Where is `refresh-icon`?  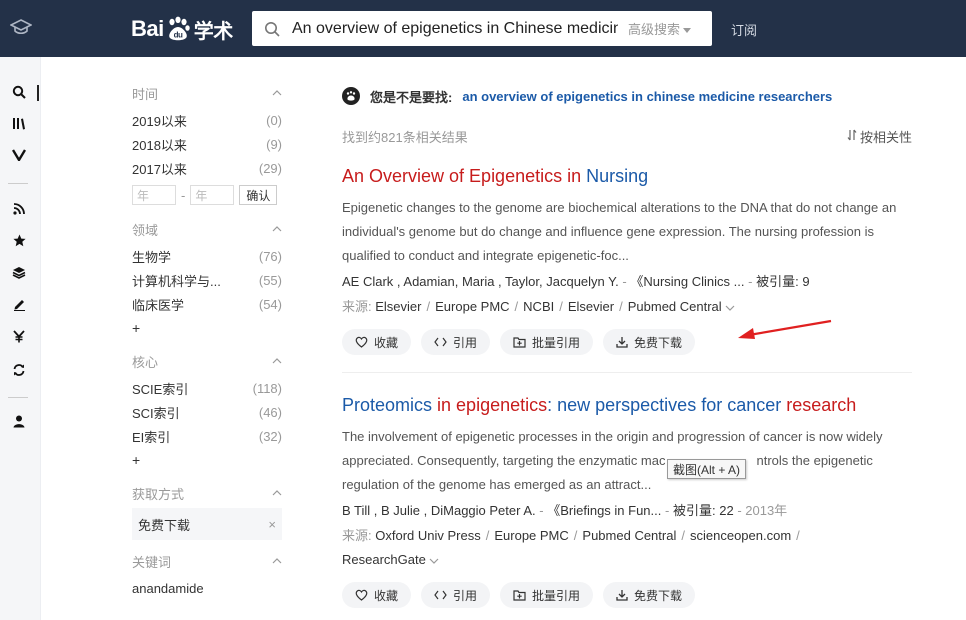
refresh-icon is located at coordinates (19, 371).